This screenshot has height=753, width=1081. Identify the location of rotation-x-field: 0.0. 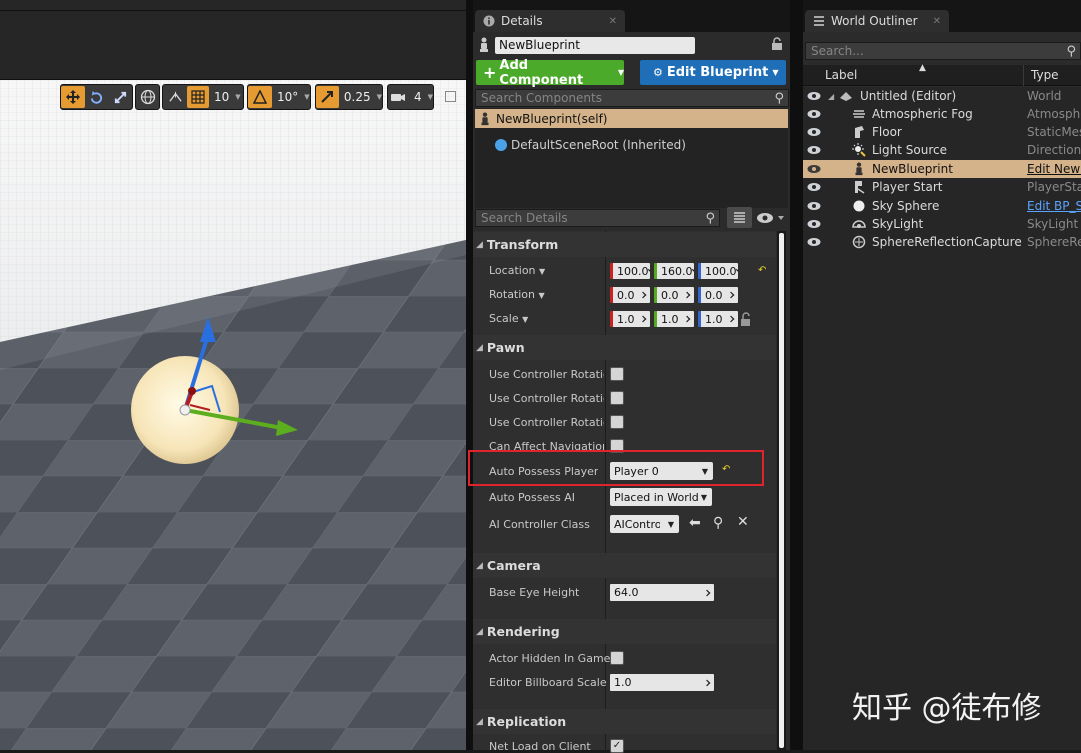
(630, 295).